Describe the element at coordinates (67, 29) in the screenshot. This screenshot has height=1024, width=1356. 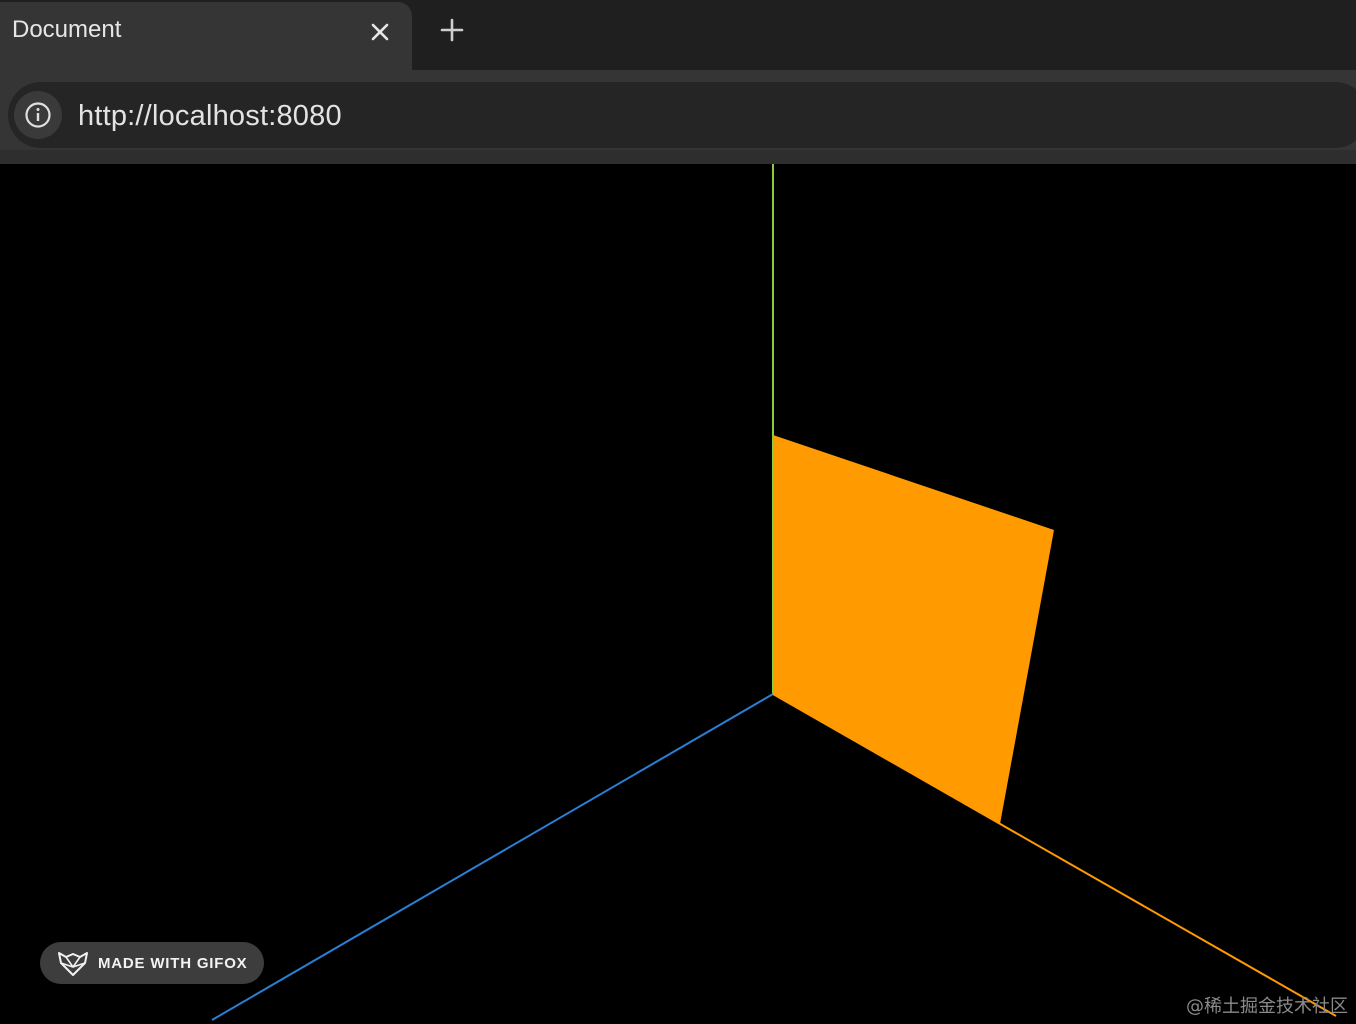
I see `tab-title: Document` at that location.